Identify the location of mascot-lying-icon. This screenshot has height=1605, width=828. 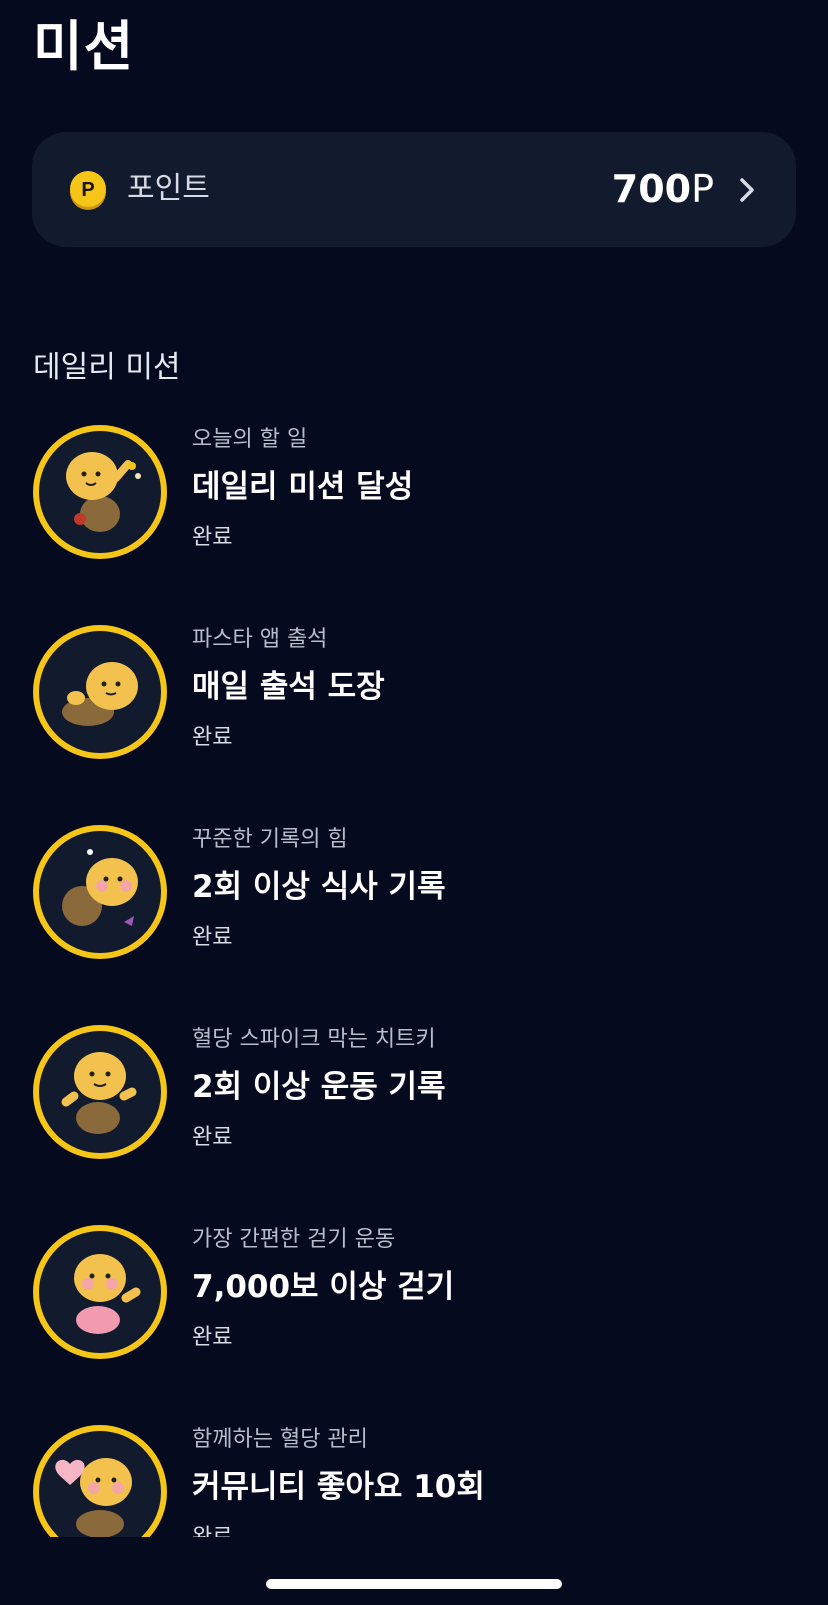
(100, 692).